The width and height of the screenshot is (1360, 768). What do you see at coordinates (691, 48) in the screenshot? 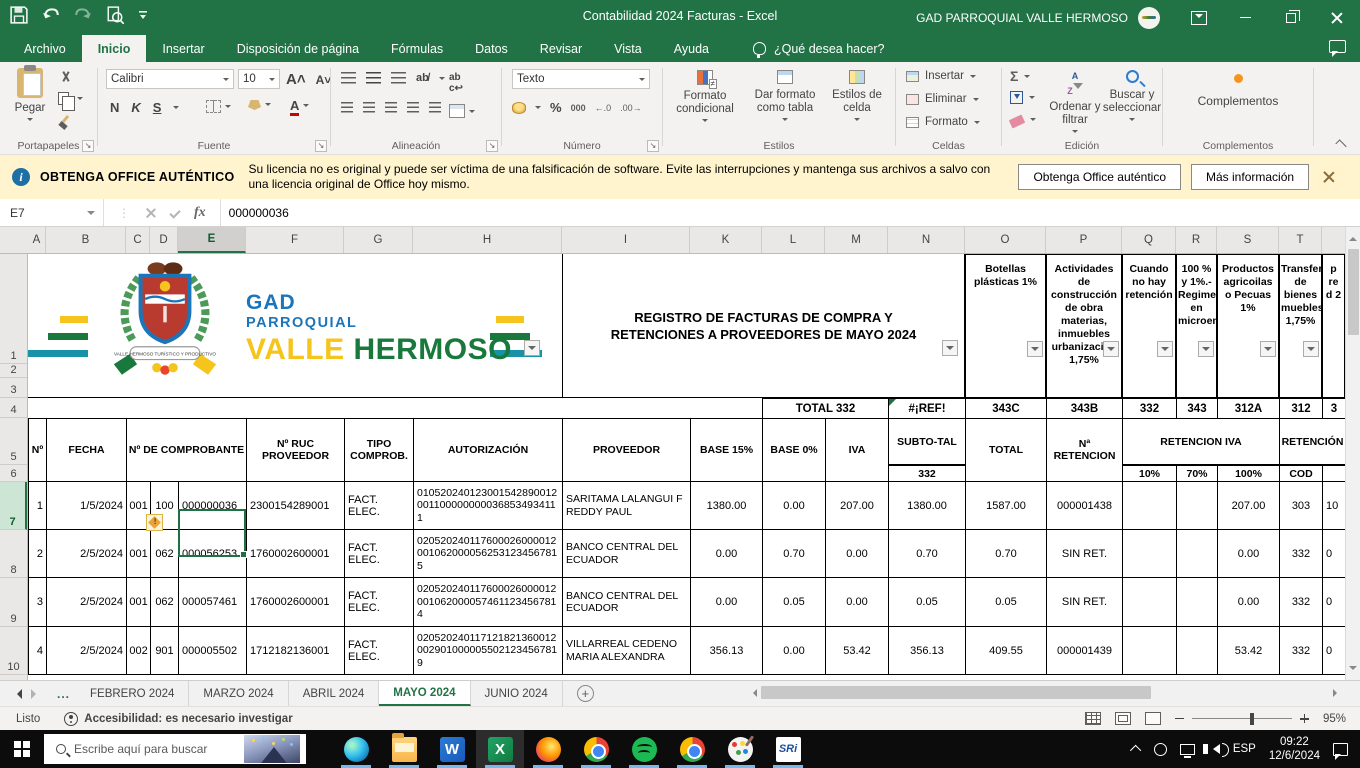
I see `menu-tab-ayuda: Ayuda` at bounding box center [691, 48].